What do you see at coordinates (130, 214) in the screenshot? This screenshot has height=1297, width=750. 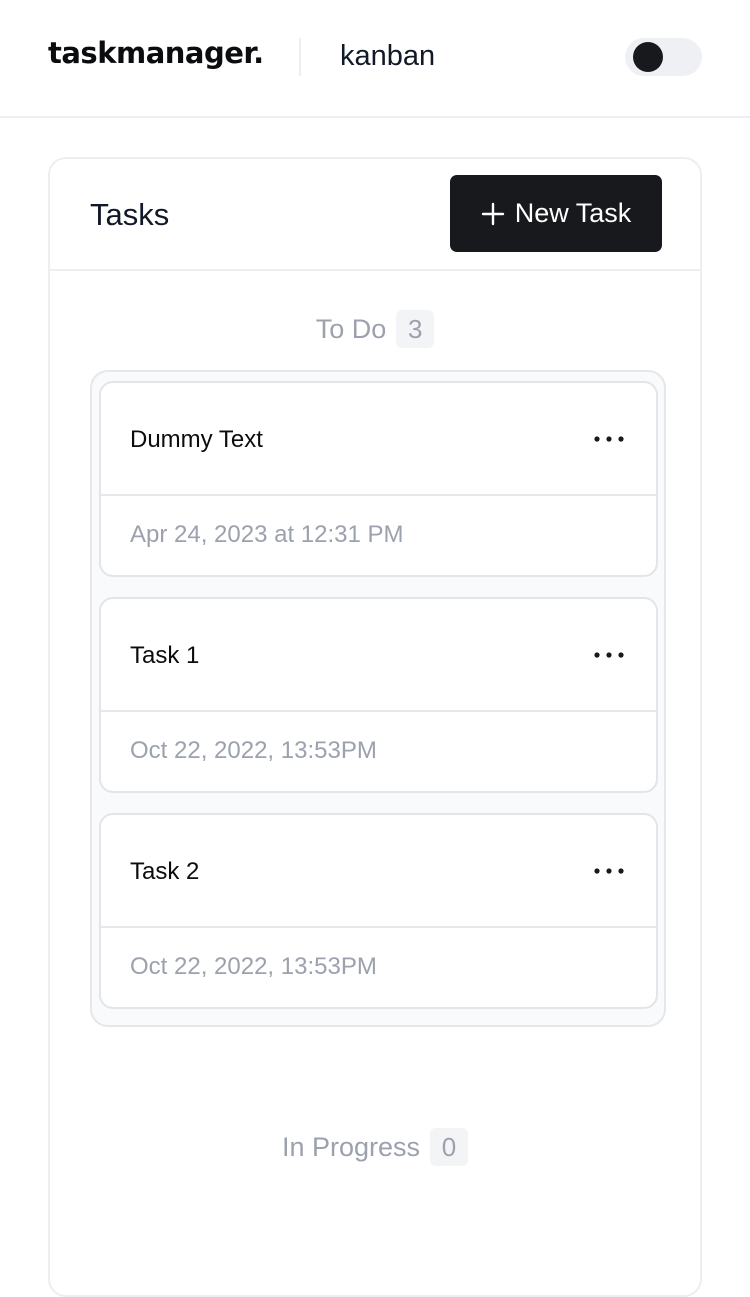 I see `panel-title: Tasks` at bounding box center [130, 214].